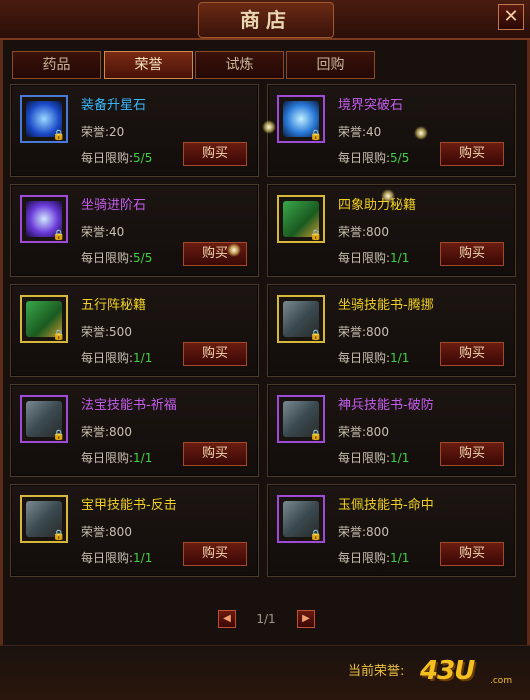 This screenshot has width=530, height=700. Describe the element at coordinates (306, 619) in the screenshot. I see `next-page-button: ▶` at that location.